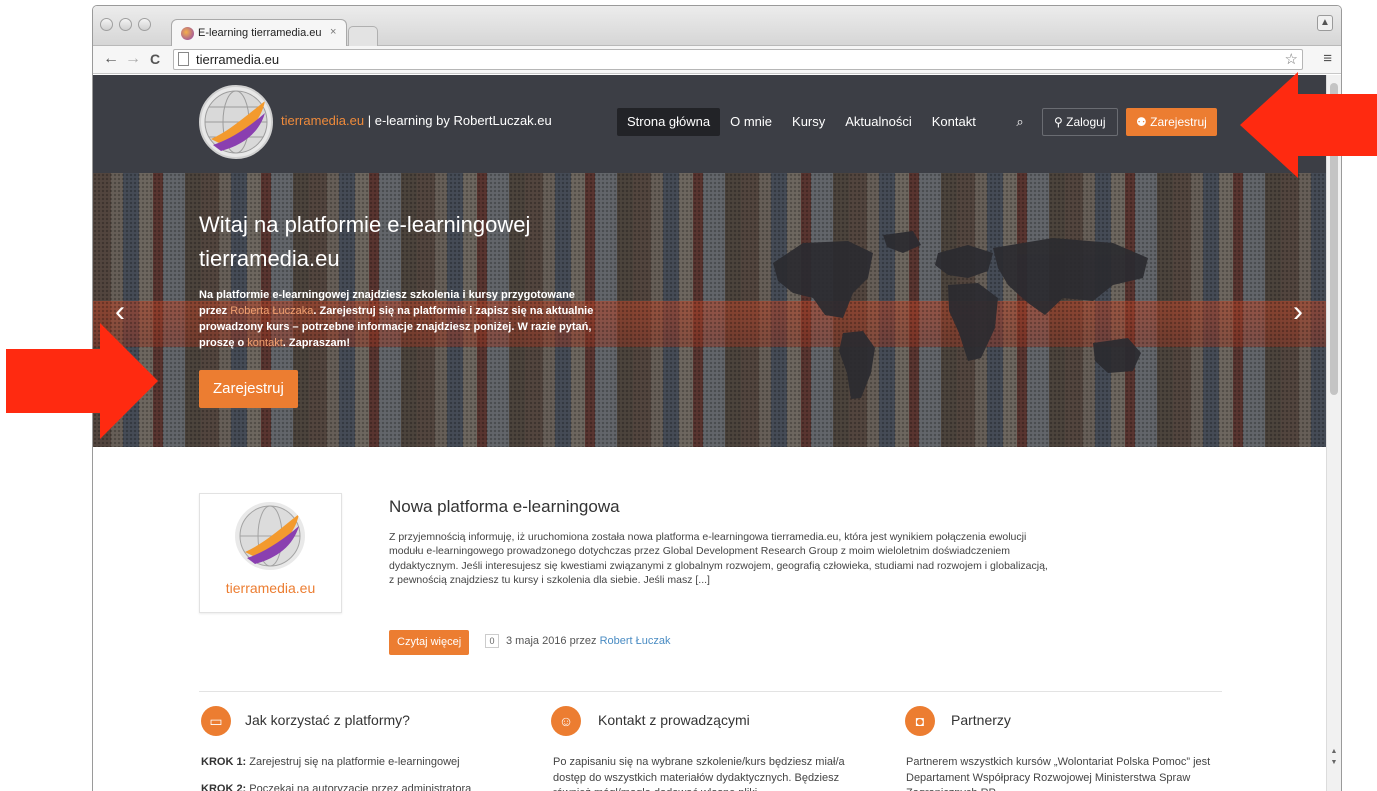 The image size is (1377, 791). I want to click on nav-item-contact: Kontakt, so click(954, 122).